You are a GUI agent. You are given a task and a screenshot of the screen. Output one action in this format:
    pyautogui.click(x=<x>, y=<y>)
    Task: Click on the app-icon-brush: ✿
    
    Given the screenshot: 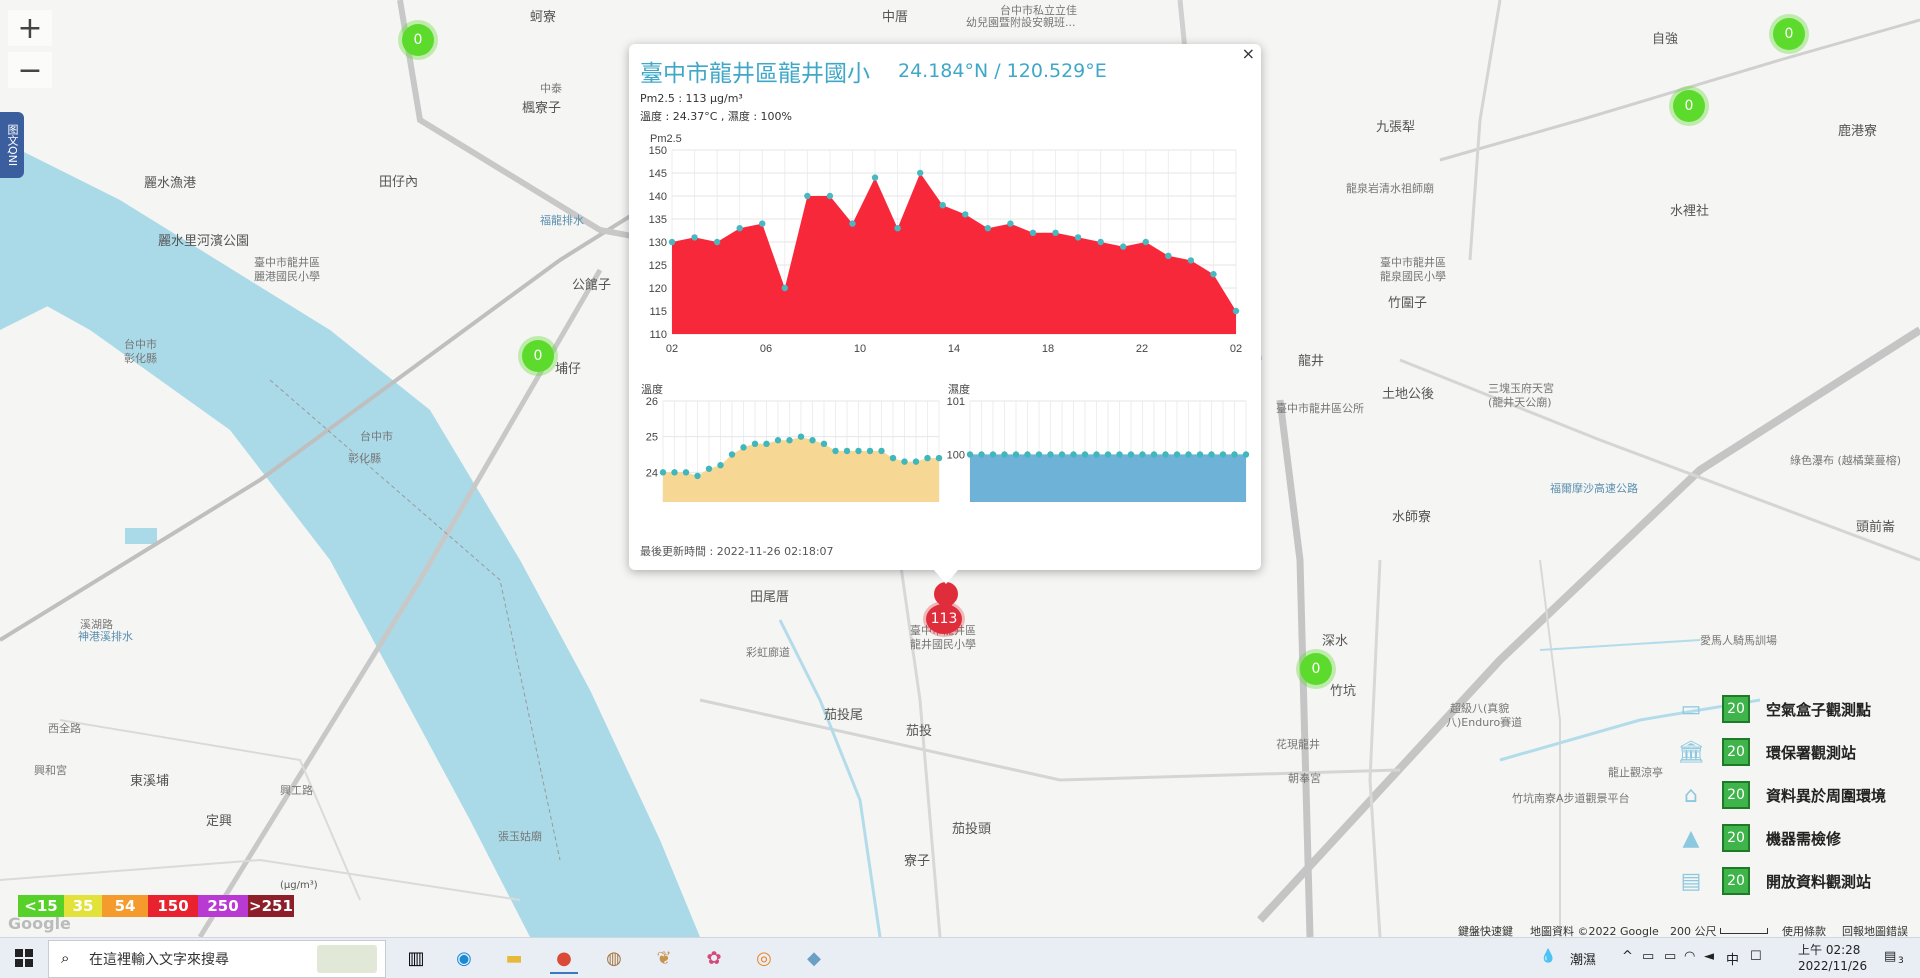 What is the action you would take?
    pyautogui.click(x=714, y=958)
    